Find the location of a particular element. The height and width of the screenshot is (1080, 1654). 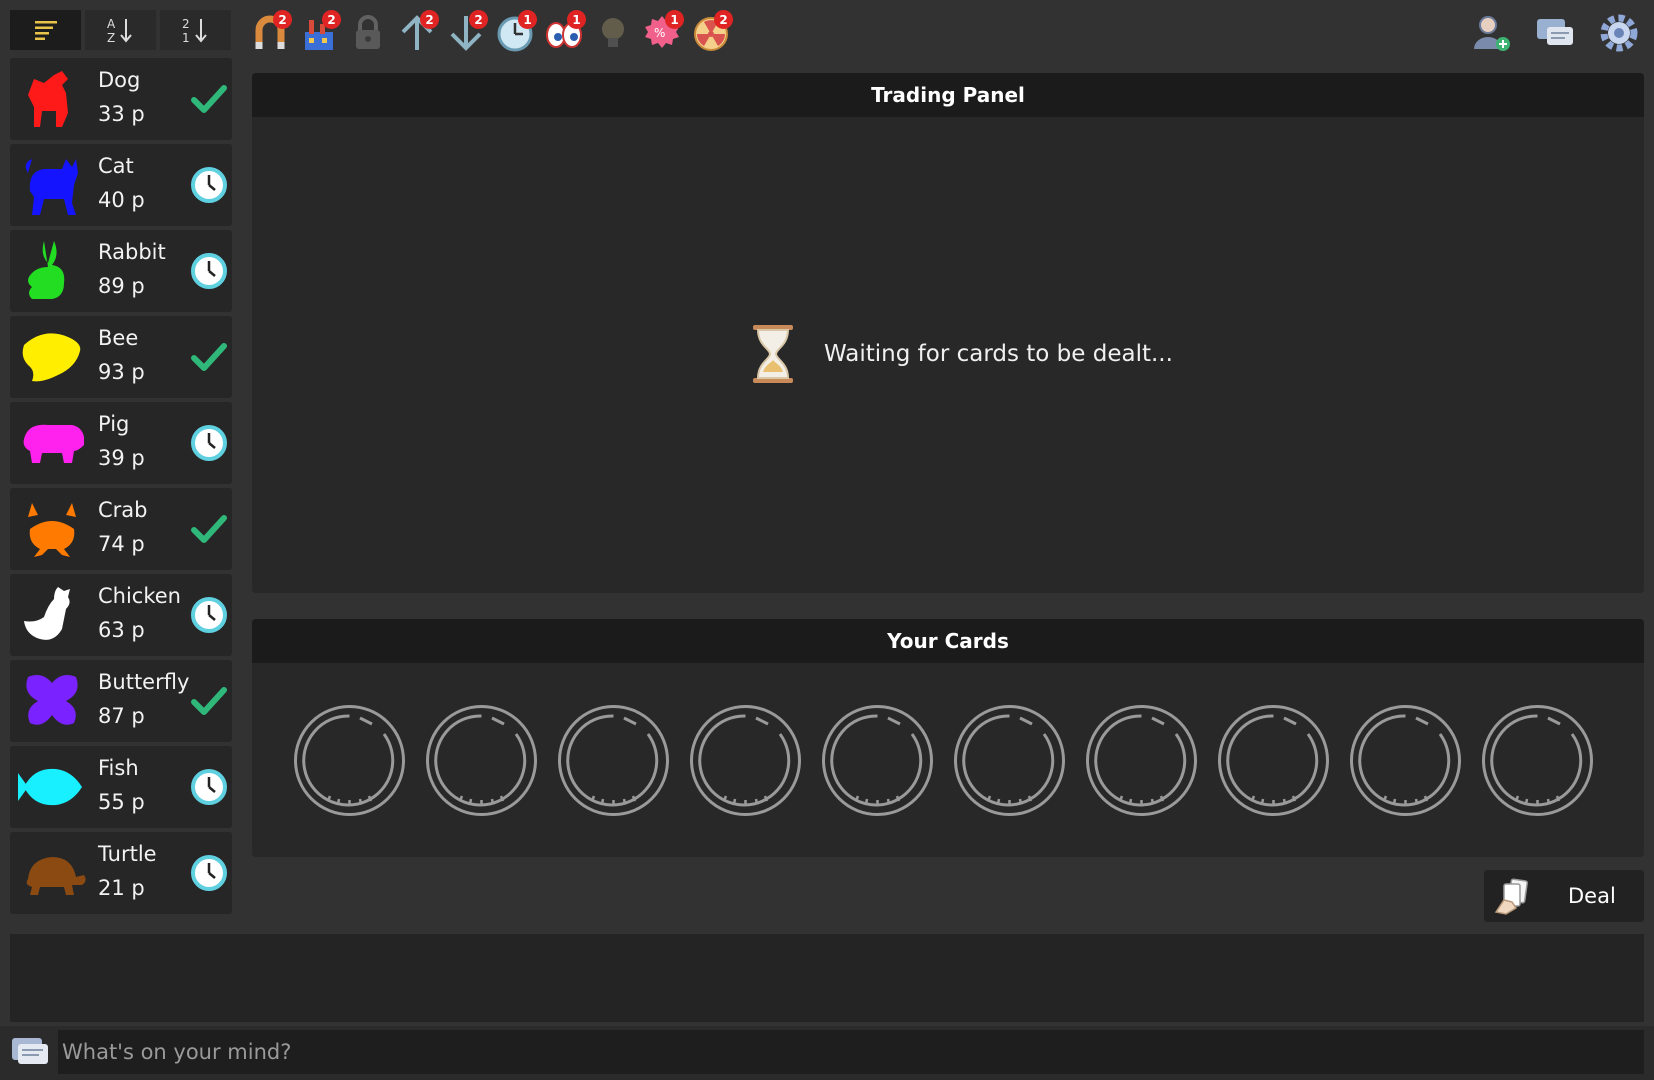

chicken-icon is located at coordinates (47, 613).